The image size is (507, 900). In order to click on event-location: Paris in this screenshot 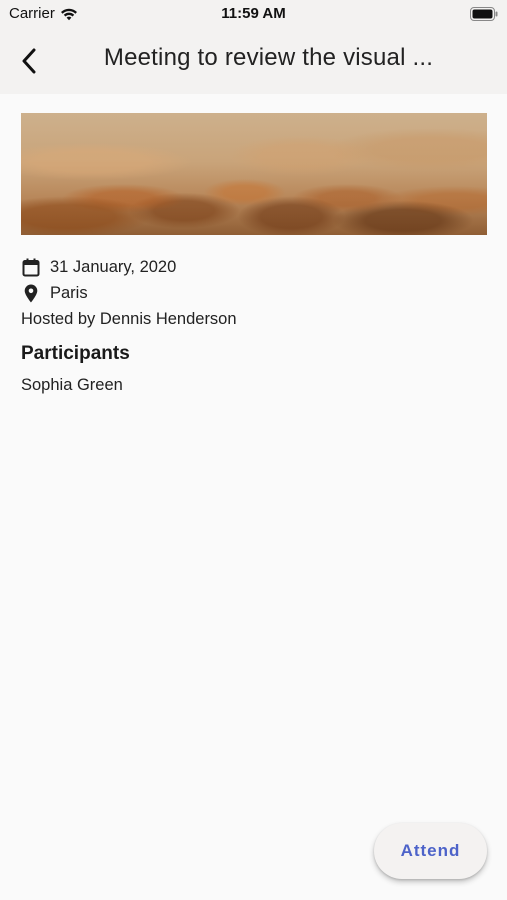, I will do `click(69, 292)`.